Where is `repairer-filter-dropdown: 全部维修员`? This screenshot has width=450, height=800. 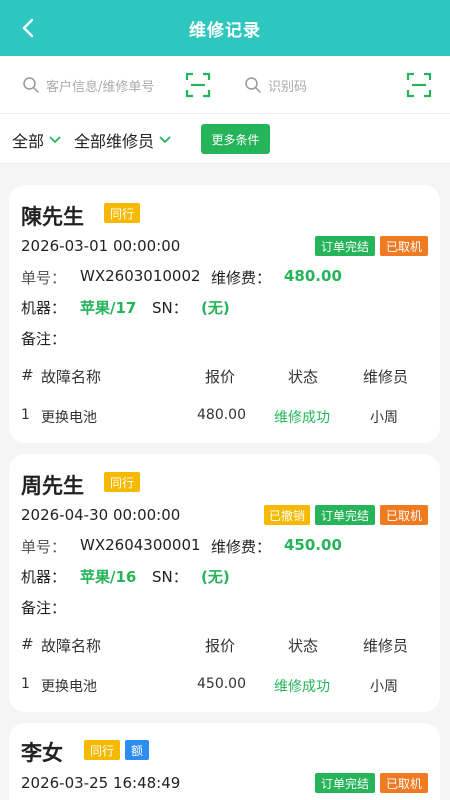
repairer-filter-dropdown: 全部维修员 is located at coordinates (123, 140).